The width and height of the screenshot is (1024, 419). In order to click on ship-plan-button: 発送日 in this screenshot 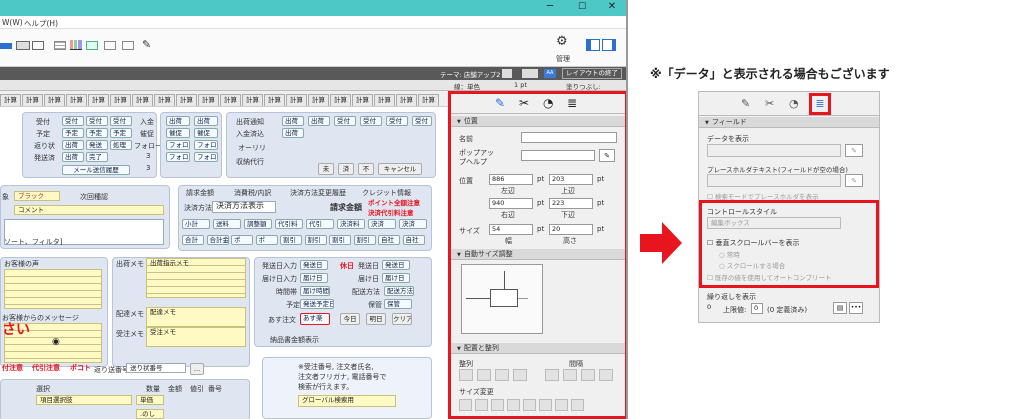, I will do `click(396, 265)`.